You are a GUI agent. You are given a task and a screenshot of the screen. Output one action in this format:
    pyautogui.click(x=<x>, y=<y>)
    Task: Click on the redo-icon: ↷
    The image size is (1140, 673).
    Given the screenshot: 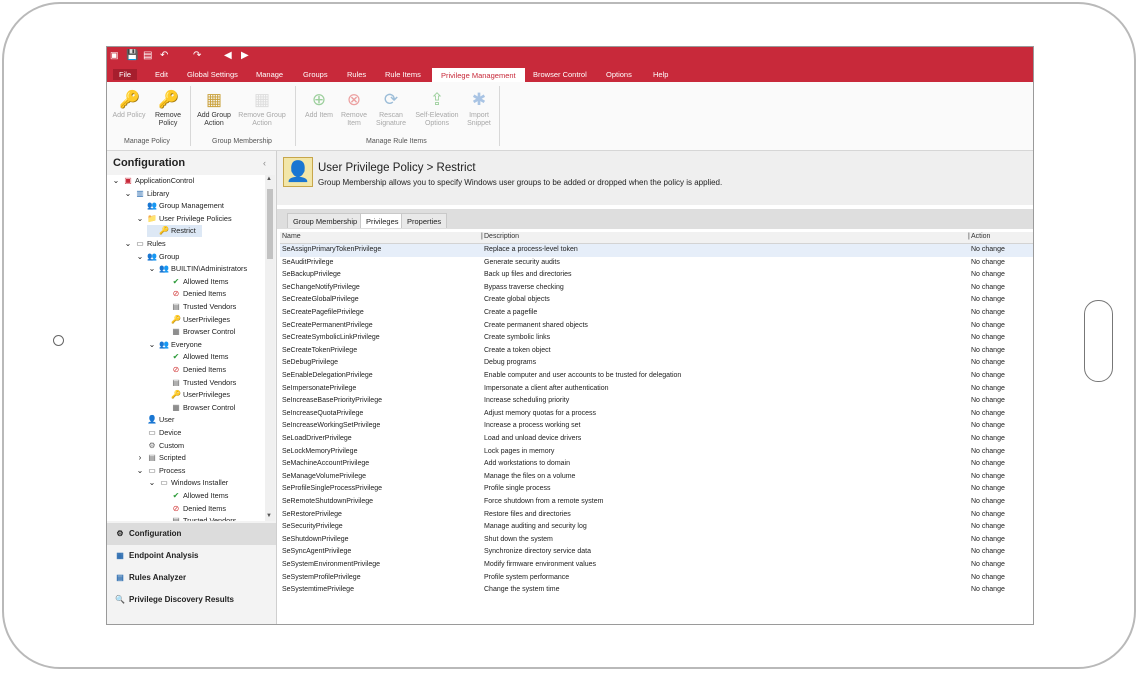 What is the action you would take?
    pyautogui.click(x=197, y=55)
    